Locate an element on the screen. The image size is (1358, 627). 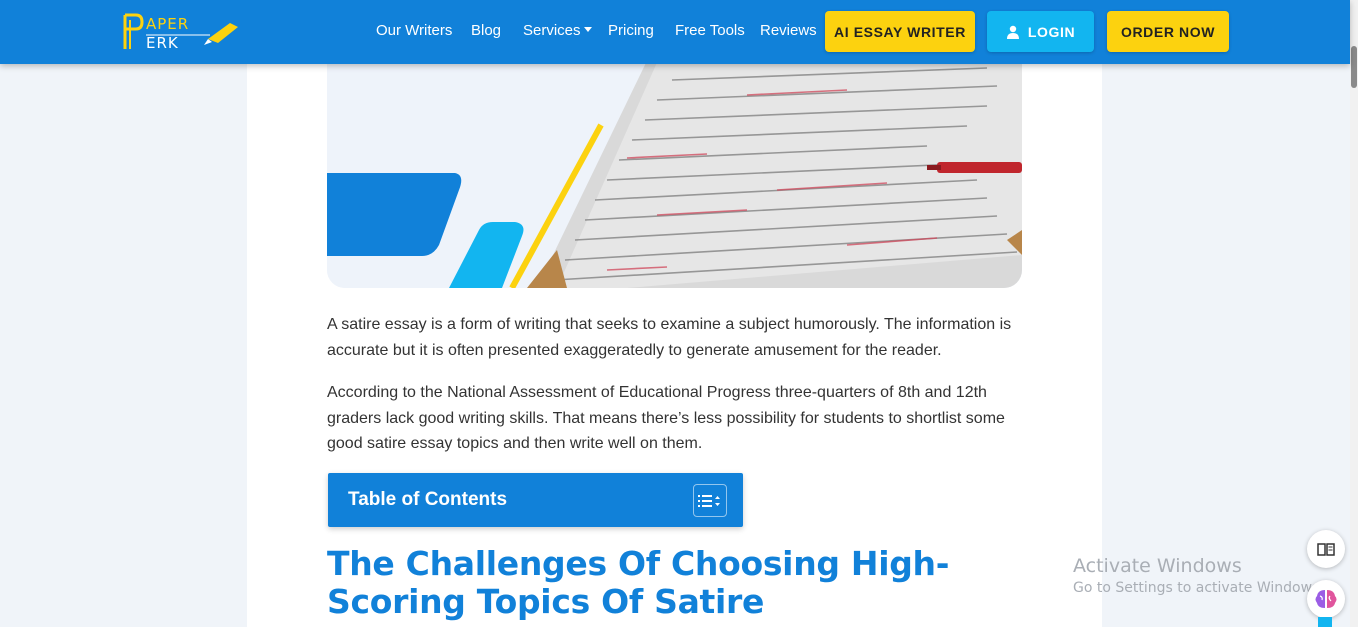
brain-icon is located at coordinates (1326, 599).